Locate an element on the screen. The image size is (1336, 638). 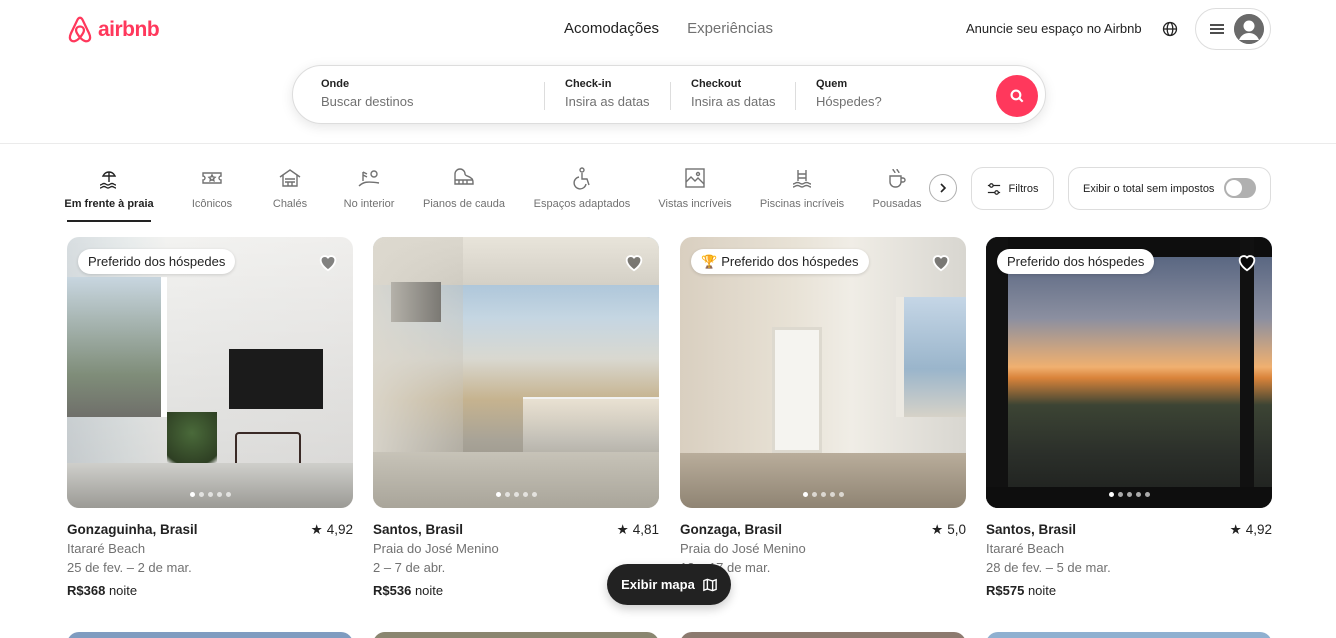
guest-favorite-badge: Preferido dos hóspedes is located at coordinates (1076, 261).